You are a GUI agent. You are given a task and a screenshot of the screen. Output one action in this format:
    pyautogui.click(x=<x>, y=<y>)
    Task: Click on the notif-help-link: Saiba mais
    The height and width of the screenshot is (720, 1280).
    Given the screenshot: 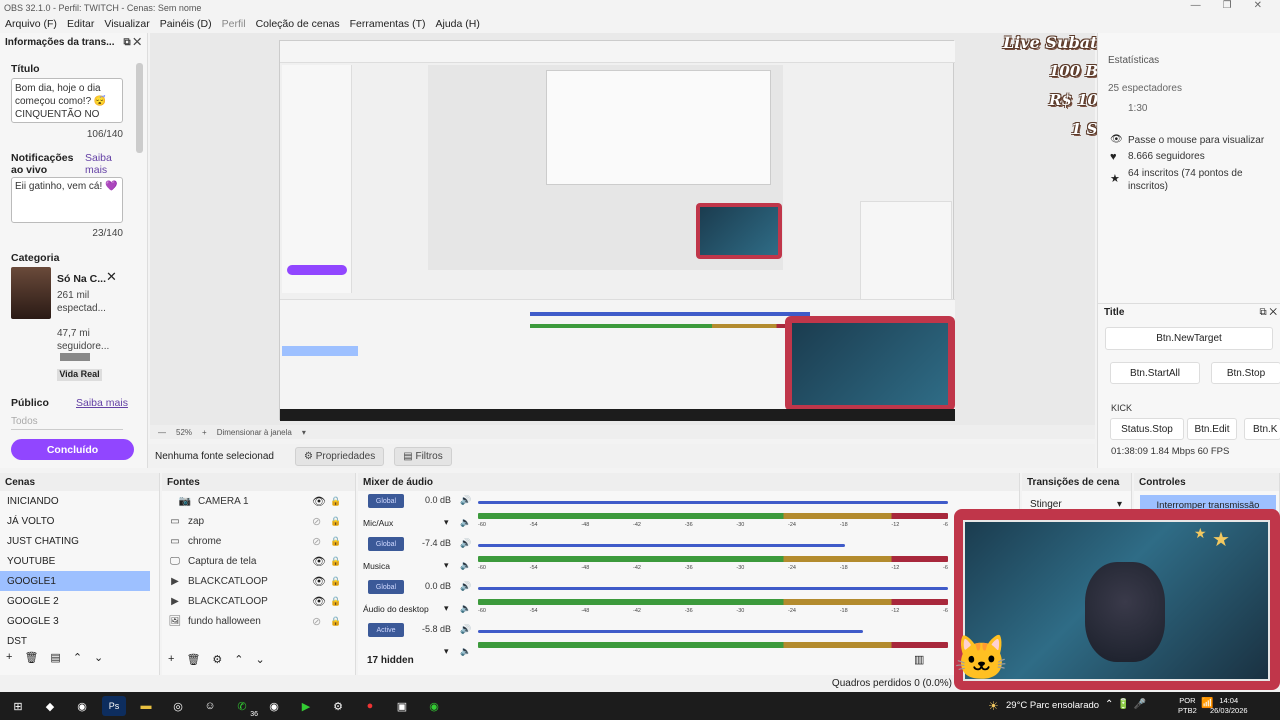 What is the action you would take?
    pyautogui.click(x=105, y=164)
    